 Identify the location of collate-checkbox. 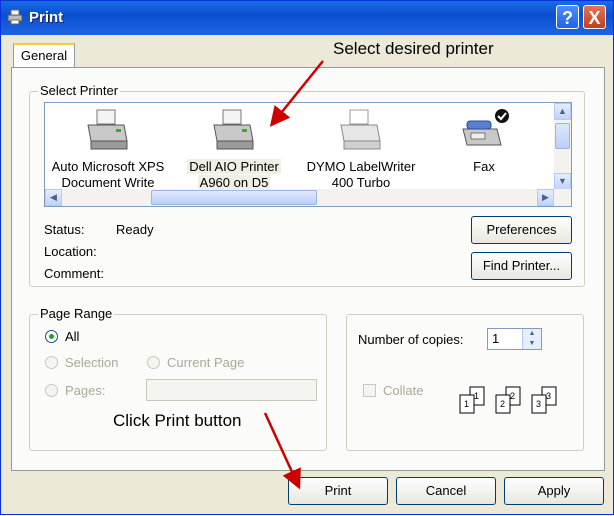
(369, 390).